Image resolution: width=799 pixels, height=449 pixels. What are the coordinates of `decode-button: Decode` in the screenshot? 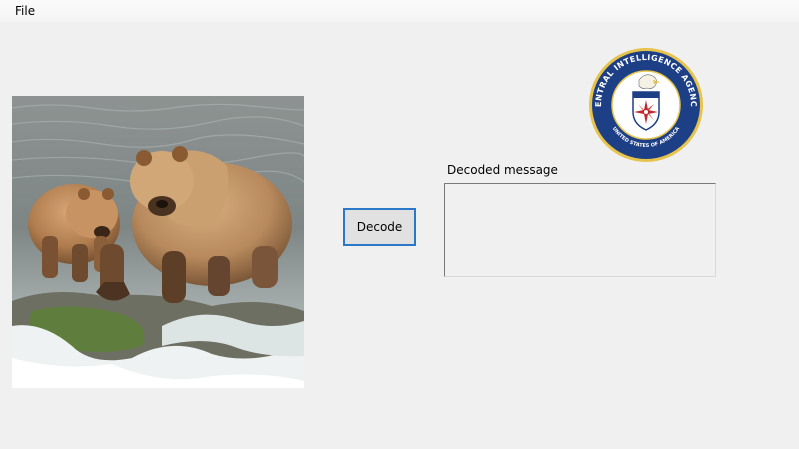 It's located at (379, 227).